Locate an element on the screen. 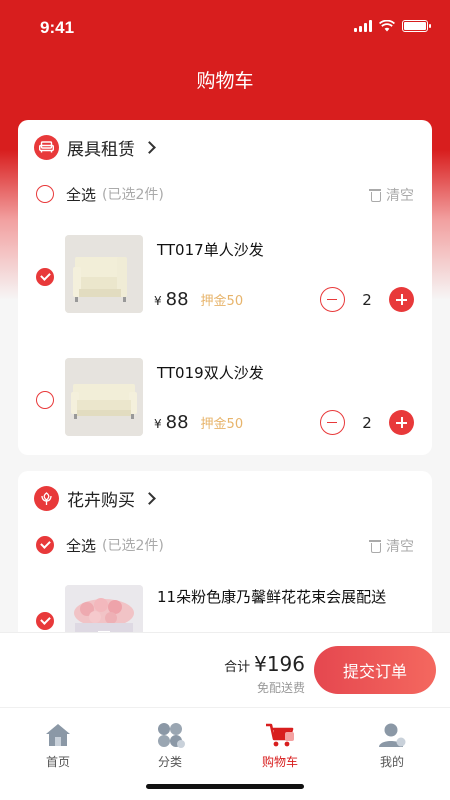 This screenshot has height=800, width=450. store-header: 花卉购买 is located at coordinates (225, 498).